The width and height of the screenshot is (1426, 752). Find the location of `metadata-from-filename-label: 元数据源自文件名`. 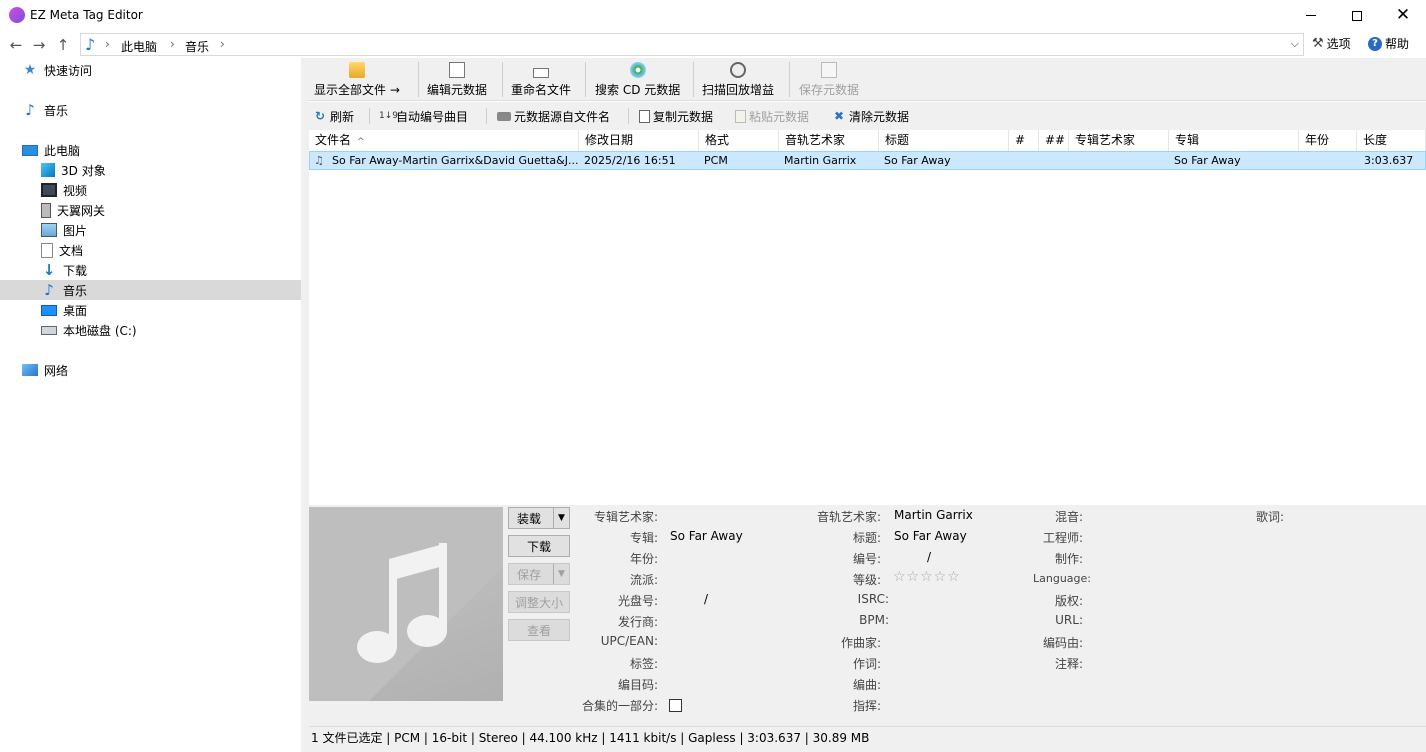

metadata-from-filename-label: 元数据源自文件名 is located at coordinates (562, 116).